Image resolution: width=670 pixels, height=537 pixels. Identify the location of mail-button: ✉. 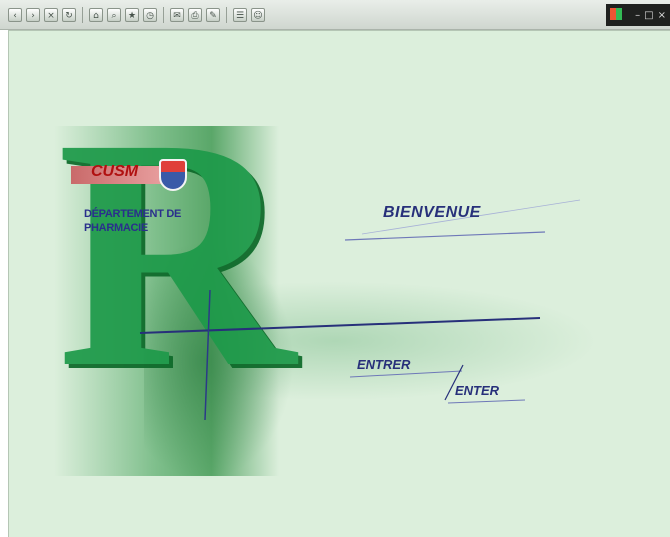
(177, 14).